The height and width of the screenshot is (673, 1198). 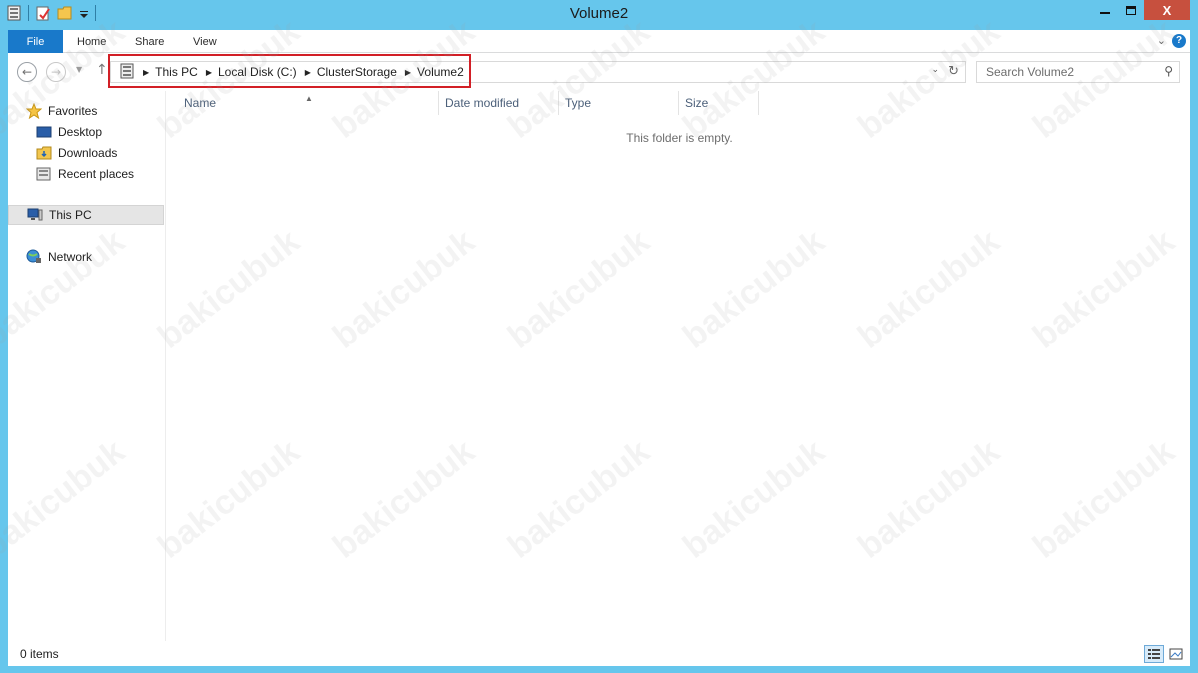 I want to click on nav-downloads: Downloads, so click(x=86, y=153).